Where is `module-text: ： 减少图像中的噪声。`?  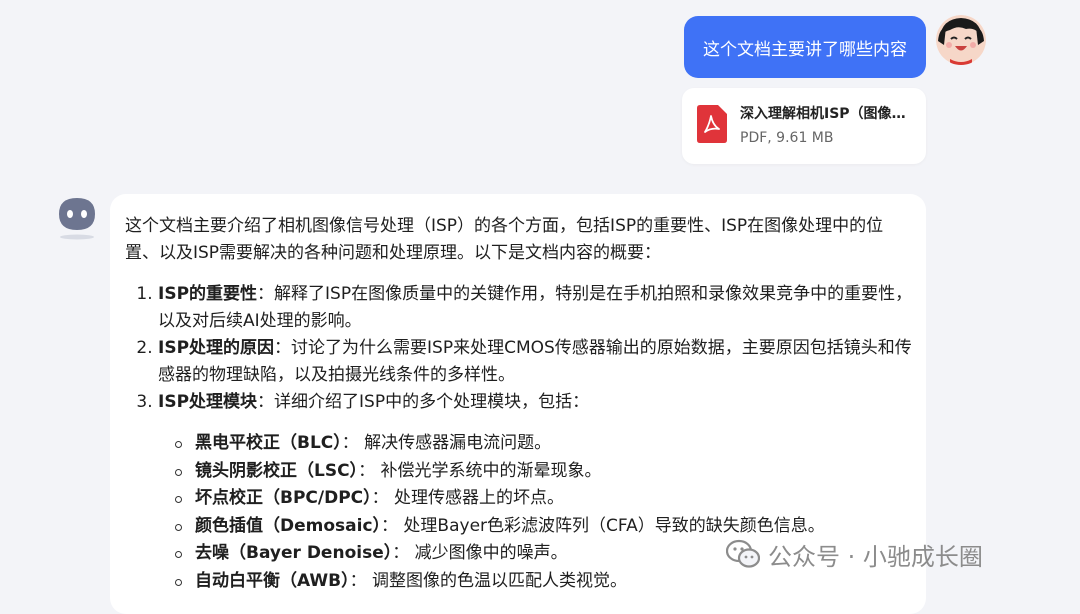 module-text: ： 减少图像中的噪声。 is located at coordinates (480, 553).